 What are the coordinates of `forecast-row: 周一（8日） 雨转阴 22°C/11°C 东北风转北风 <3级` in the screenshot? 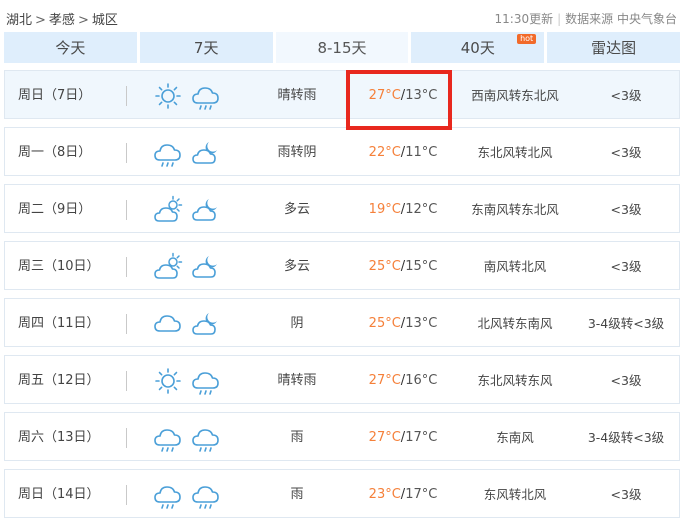 It's located at (342, 151).